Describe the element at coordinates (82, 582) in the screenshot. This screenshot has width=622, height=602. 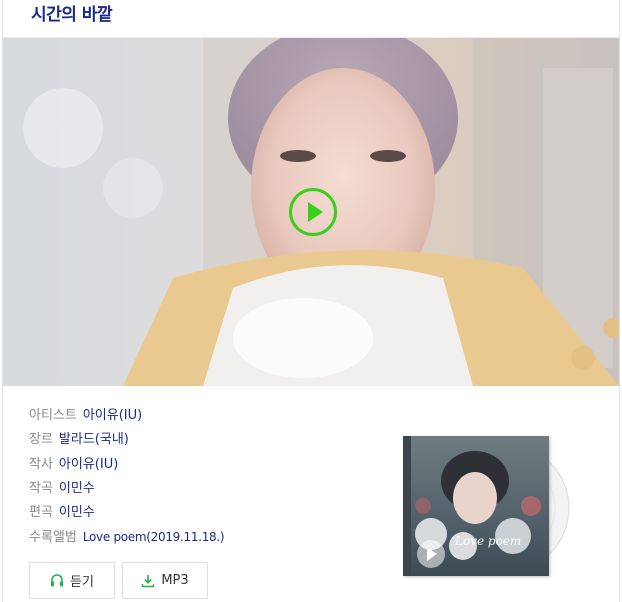
I see `listen-button-label: 듣기` at that location.